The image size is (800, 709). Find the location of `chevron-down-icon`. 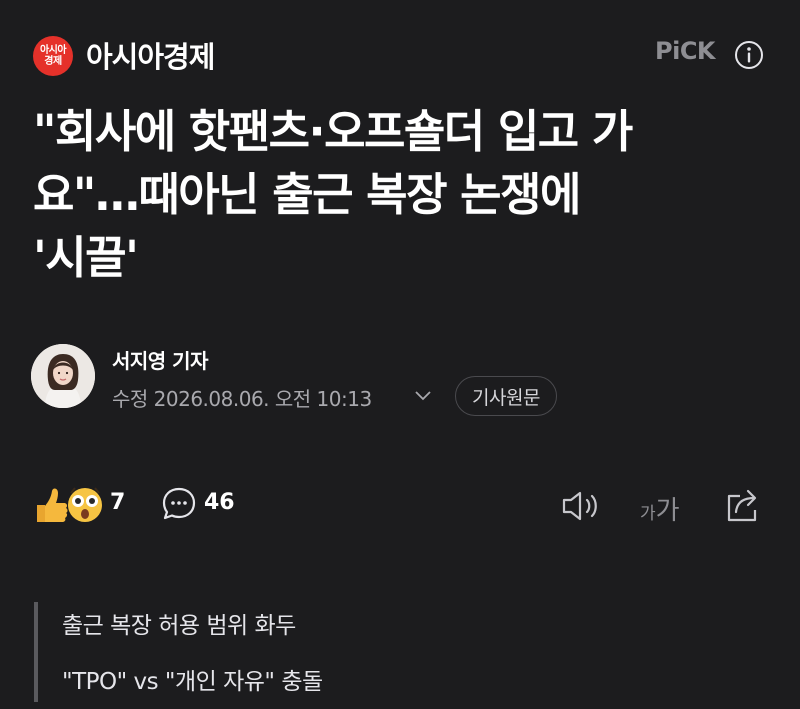

chevron-down-icon is located at coordinates (423, 395).